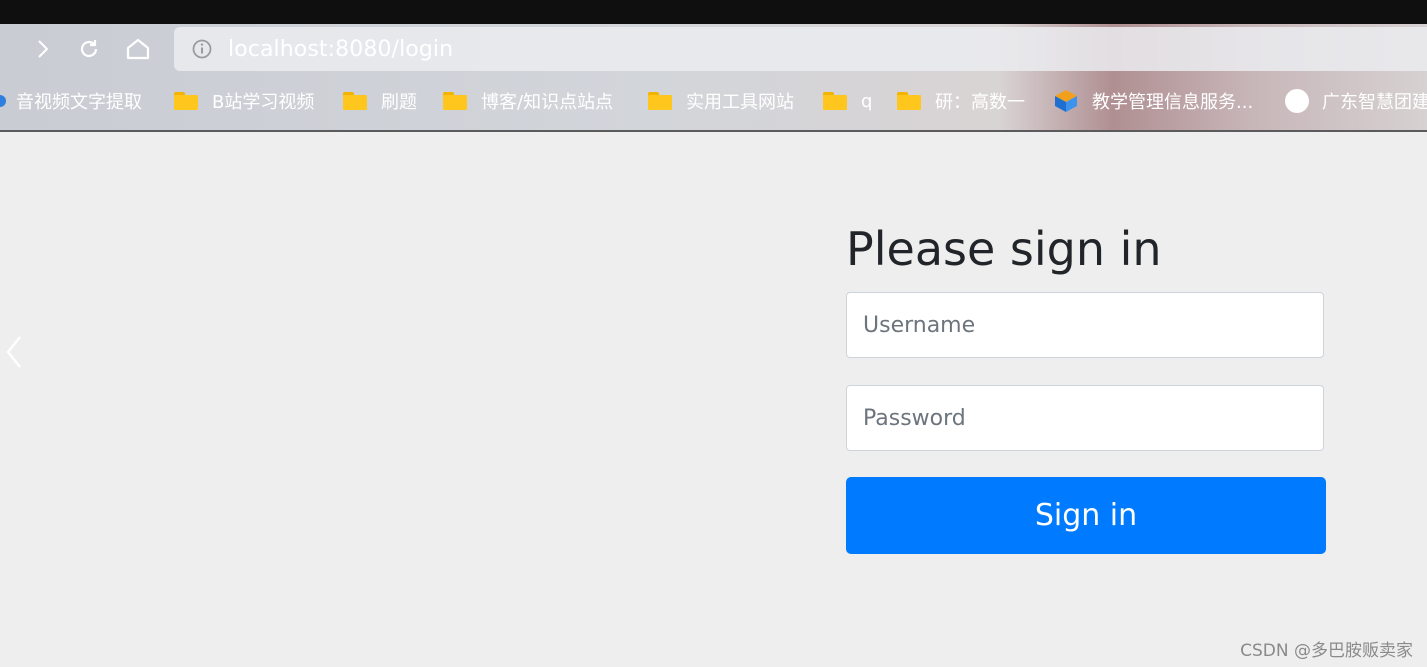 The width and height of the screenshot is (1427, 667). I want to click on home-icon, so click(138, 49).